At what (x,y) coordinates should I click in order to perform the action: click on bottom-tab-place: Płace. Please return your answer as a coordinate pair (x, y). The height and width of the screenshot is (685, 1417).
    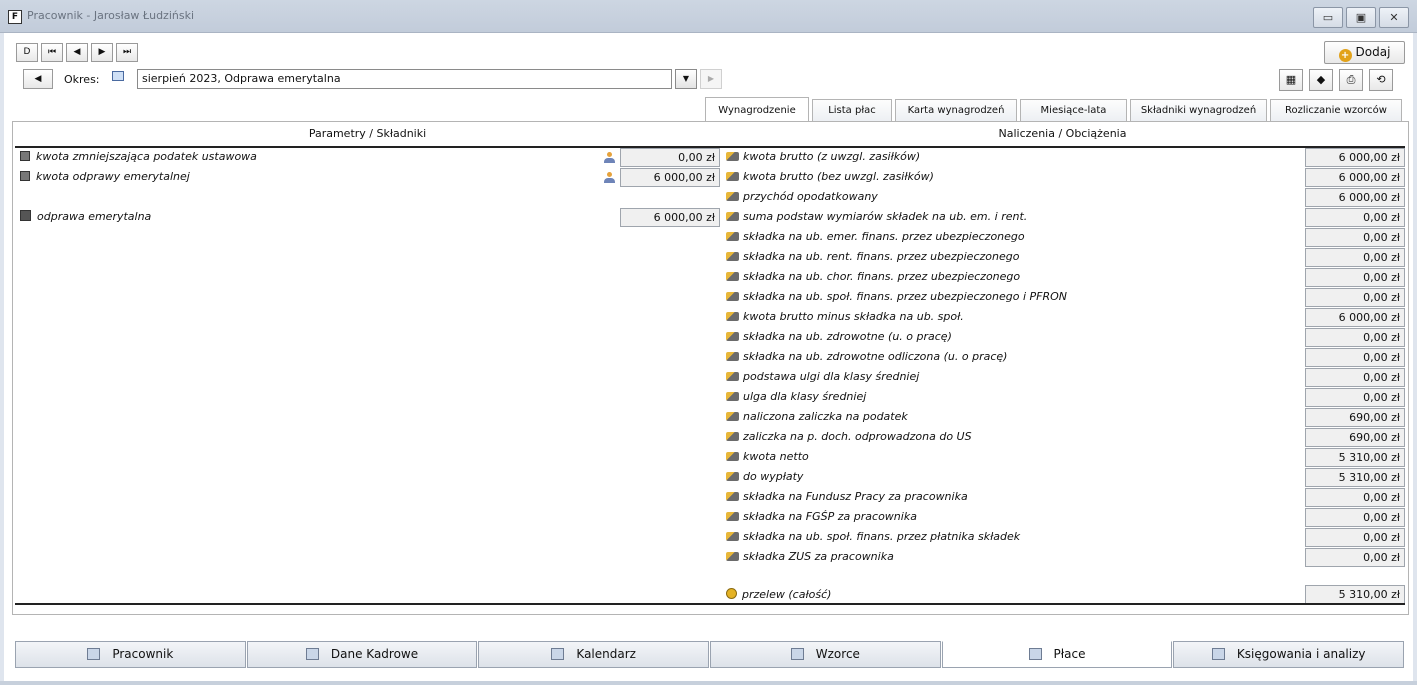
    Looking at the image, I should click on (1057, 654).